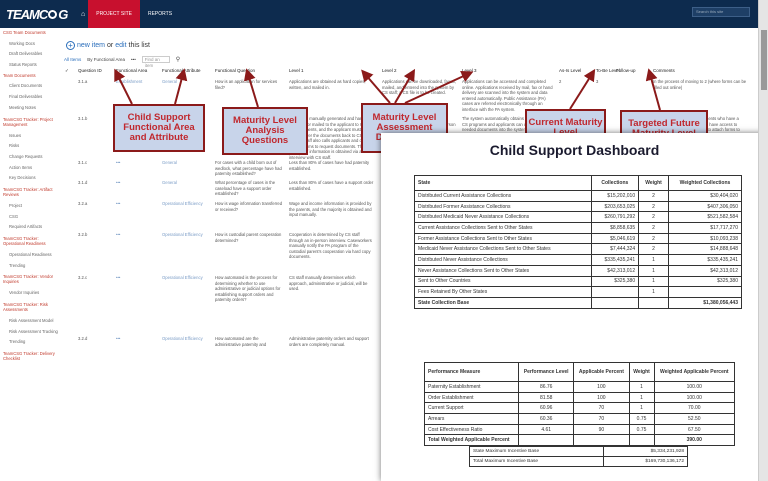 The image size is (768, 481). Describe the element at coordinates (705, 292) in the screenshot. I see `collections-cell` at that location.